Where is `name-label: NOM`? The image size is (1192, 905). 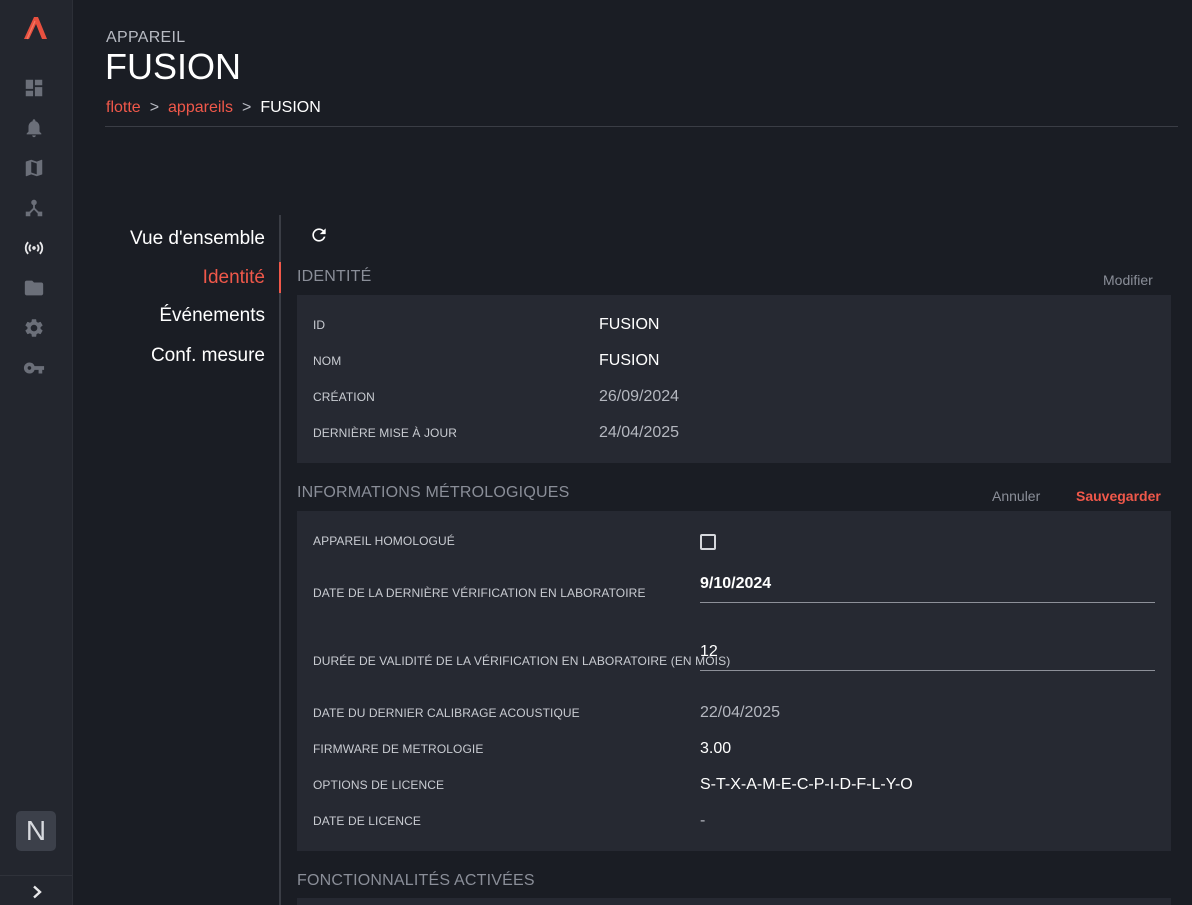 name-label: NOM is located at coordinates (327, 361).